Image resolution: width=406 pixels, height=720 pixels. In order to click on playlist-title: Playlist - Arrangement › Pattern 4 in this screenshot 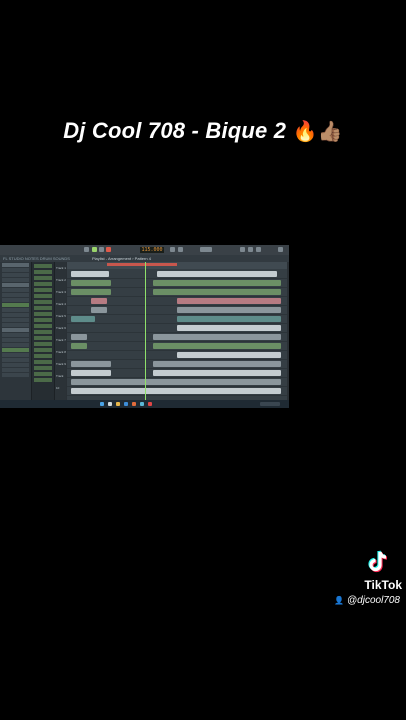, I will do `click(121, 258)`.